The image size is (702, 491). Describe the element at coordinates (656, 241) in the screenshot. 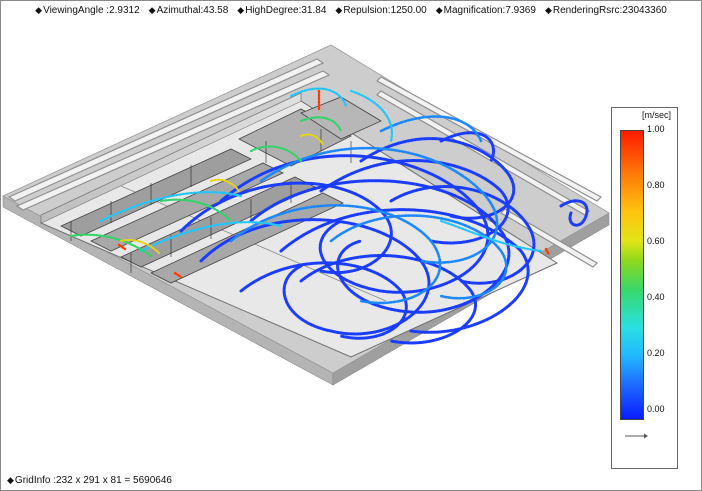

I see `legend-tick: 0.60` at that location.